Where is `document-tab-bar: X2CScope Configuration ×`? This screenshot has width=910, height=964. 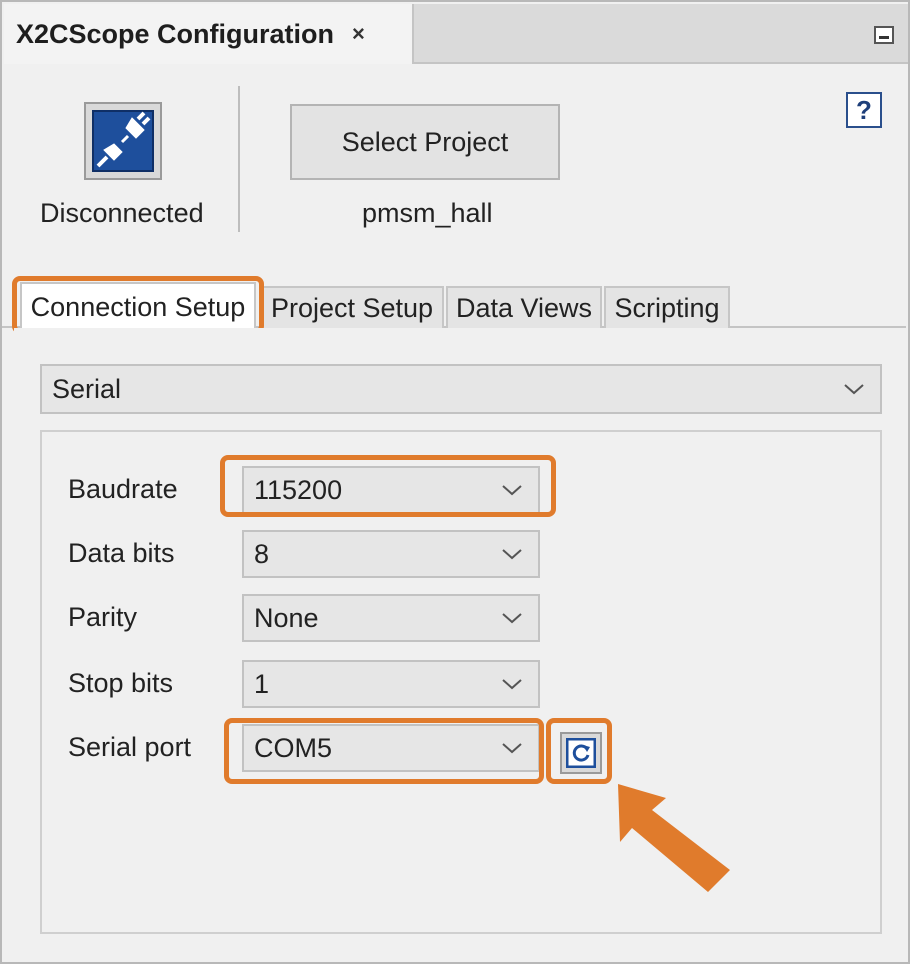 document-tab-bar: X2CScope Configuration × is located at coordinates (456, 34).